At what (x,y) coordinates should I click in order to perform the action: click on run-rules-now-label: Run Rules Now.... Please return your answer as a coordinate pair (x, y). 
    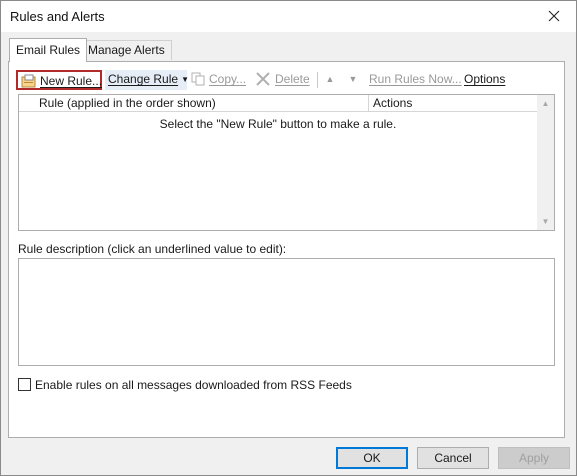
    Looking at the image, I should click on (415, 79).